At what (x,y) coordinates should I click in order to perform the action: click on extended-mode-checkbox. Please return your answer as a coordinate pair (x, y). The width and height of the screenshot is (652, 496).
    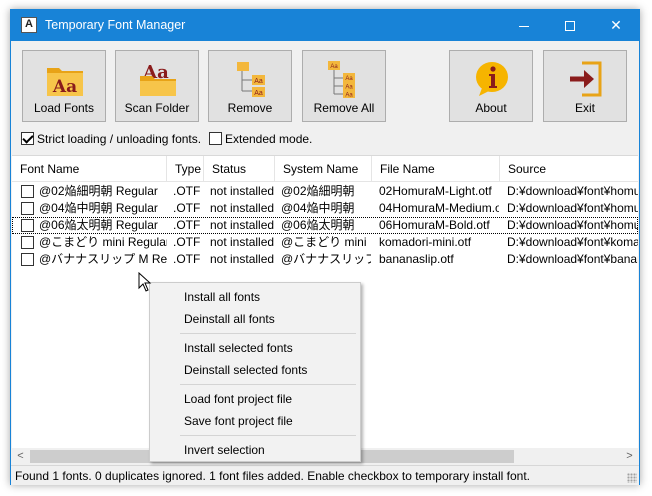
    Looking at the image, I should click on (215, 139).